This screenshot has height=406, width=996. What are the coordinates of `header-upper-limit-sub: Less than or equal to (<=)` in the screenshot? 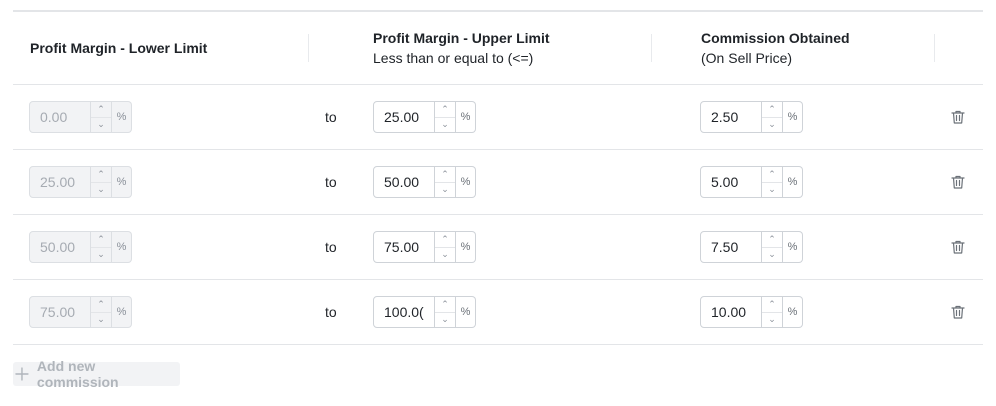 It's located at (453, 58).